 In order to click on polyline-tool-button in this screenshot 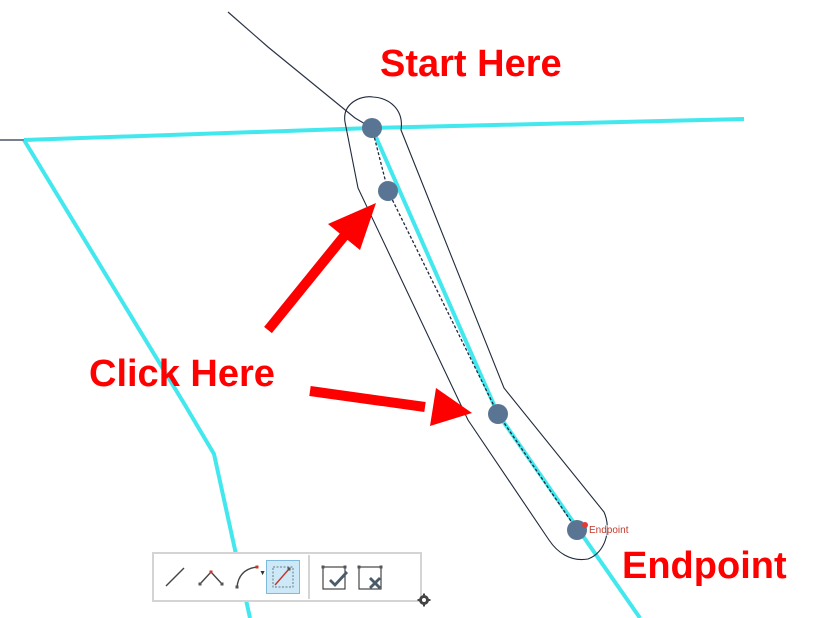, I will do `click(211, 577)`.